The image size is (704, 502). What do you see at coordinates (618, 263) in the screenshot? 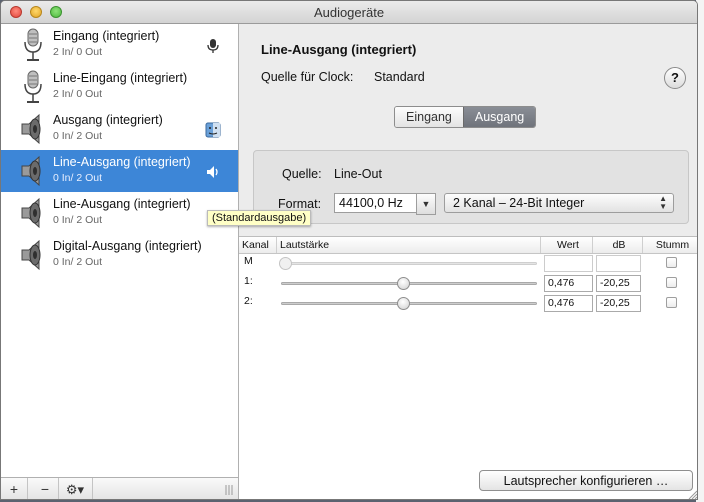
I see `db-field` at bounding box center [618, 263].